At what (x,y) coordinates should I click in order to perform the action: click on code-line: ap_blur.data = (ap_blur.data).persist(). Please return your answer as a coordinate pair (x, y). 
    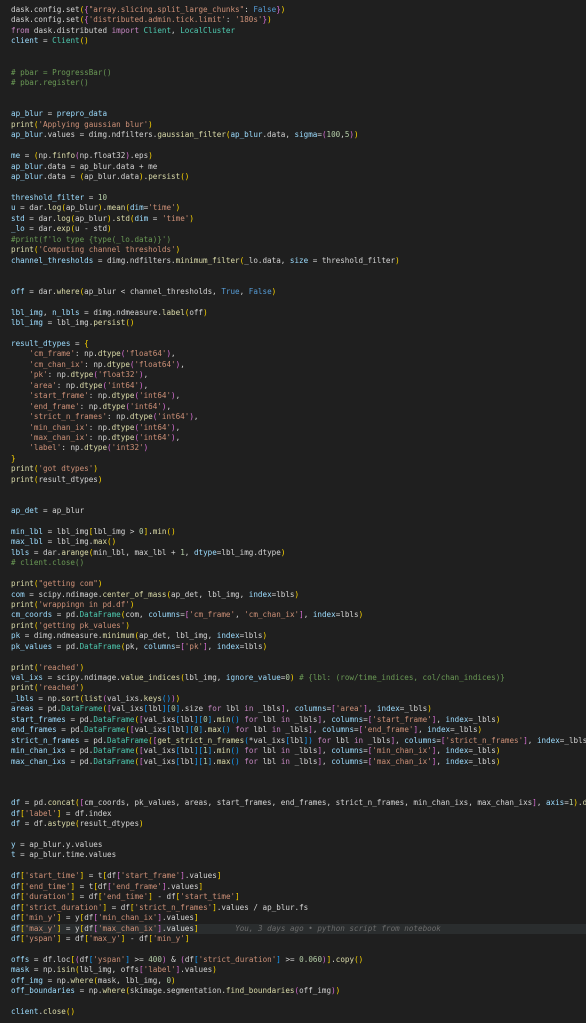
    Looking at the image, I should click on (298, 177).